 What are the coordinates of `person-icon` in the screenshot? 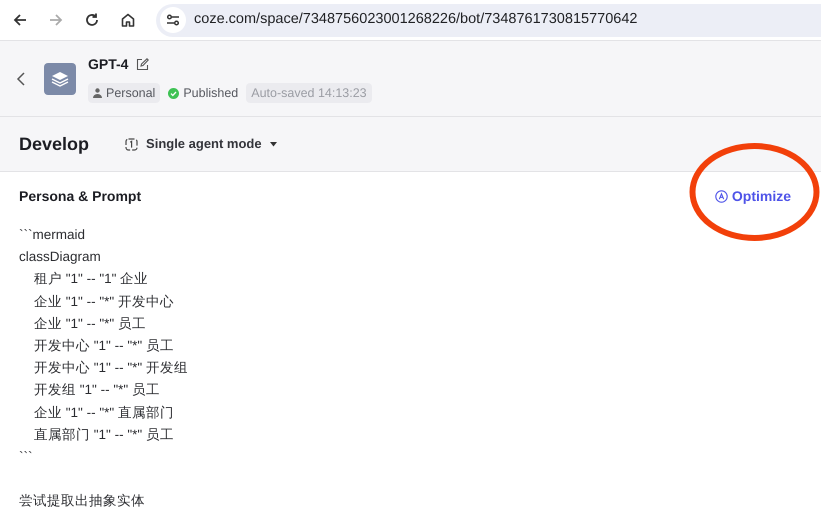 It's located at (97, 93).